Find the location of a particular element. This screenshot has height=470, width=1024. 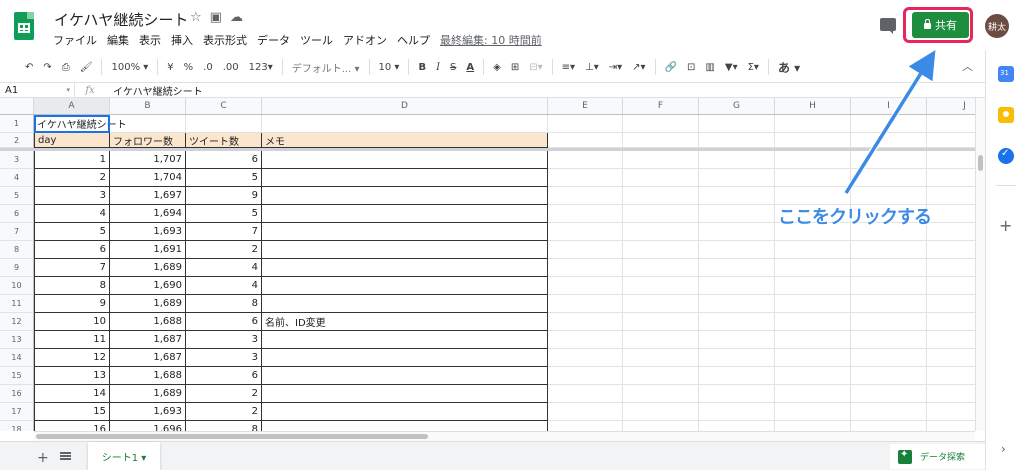

add-sheet-button: + is located at coordinates (43, 458).